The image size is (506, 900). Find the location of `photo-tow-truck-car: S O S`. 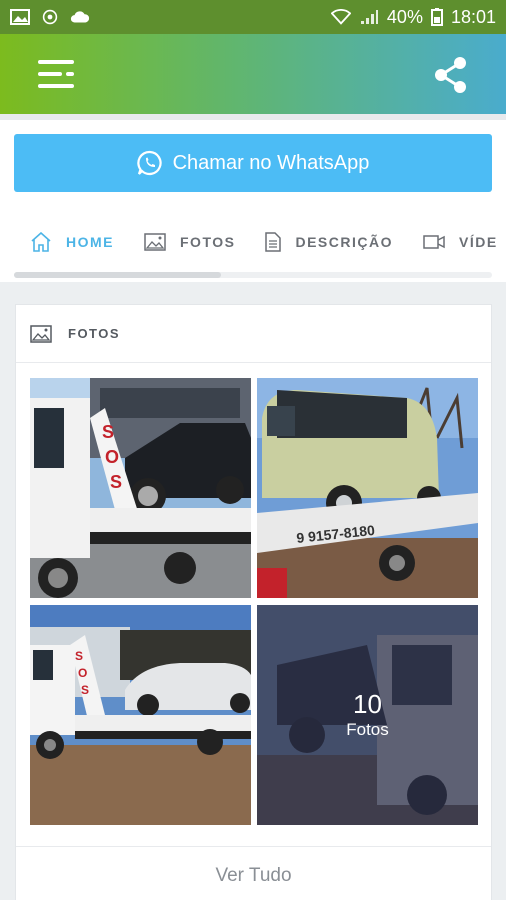

photo-tow-truck-car: S O S is located at coordinates (140, 715).